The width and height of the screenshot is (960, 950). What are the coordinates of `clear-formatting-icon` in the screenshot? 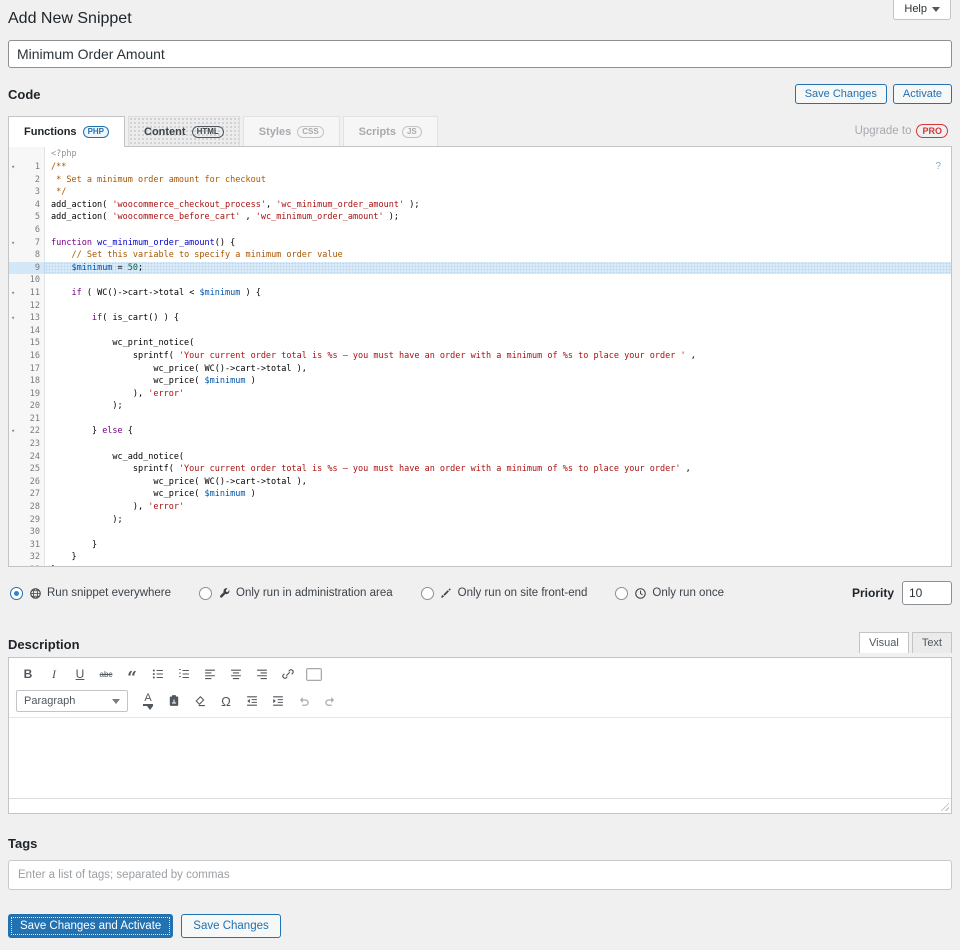 It's located at (200, 701).